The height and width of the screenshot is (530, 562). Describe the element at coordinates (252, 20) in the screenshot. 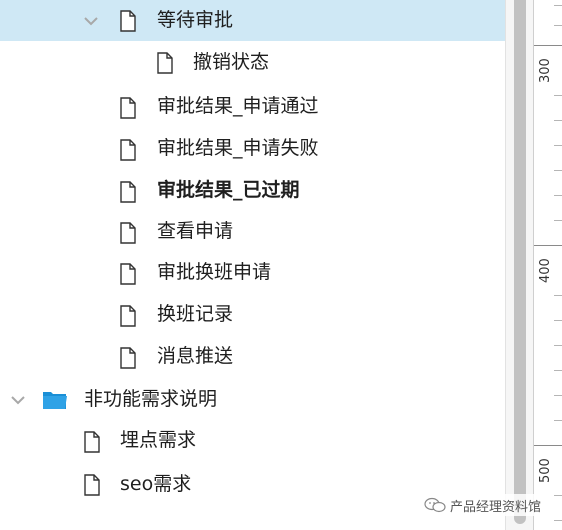

I see `tree-item-waiting-approval: 等待审批` at that location.